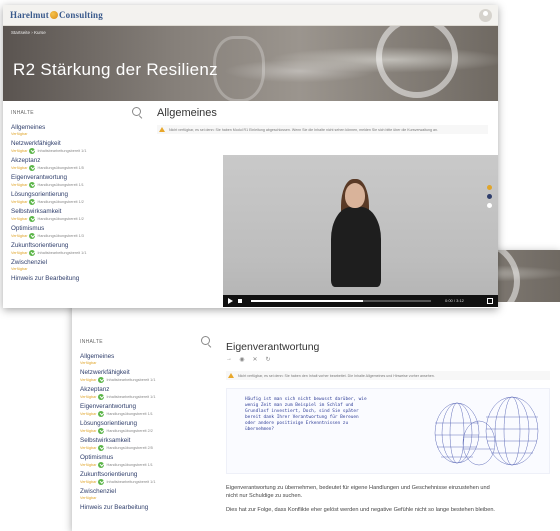 The height and width of the screenshot is (531, 560). Describe the element at coordinates (356, 247) in the screenshot. I see `presenter-body` at that location.